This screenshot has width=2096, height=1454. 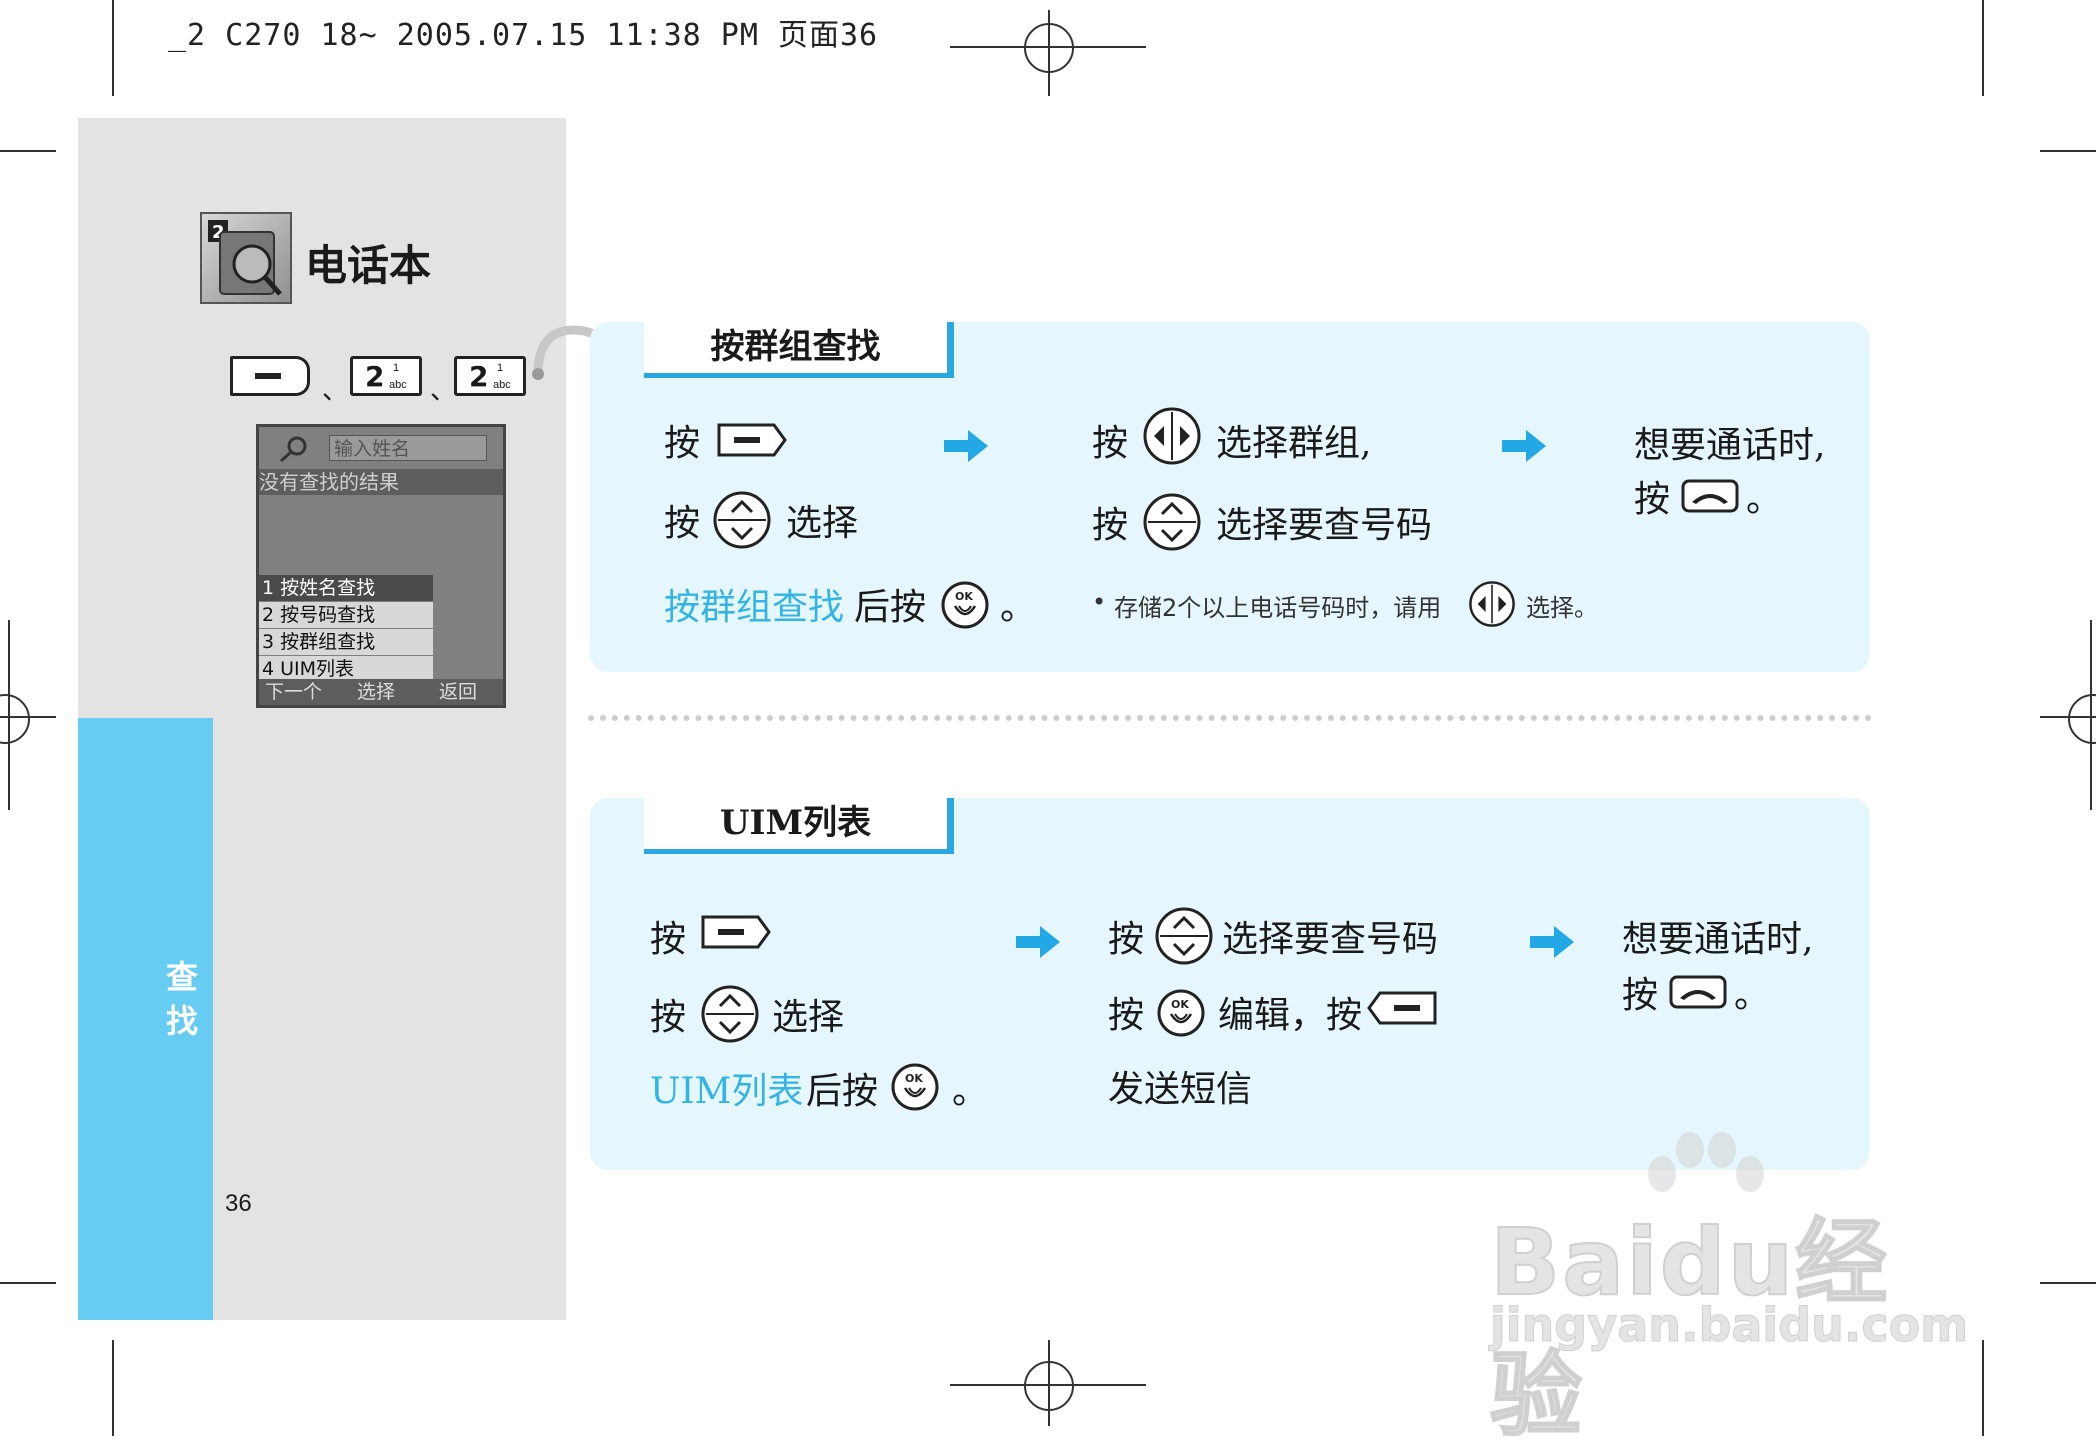 I want to click on clear-key-icon, so click(x=1402, y=1008).